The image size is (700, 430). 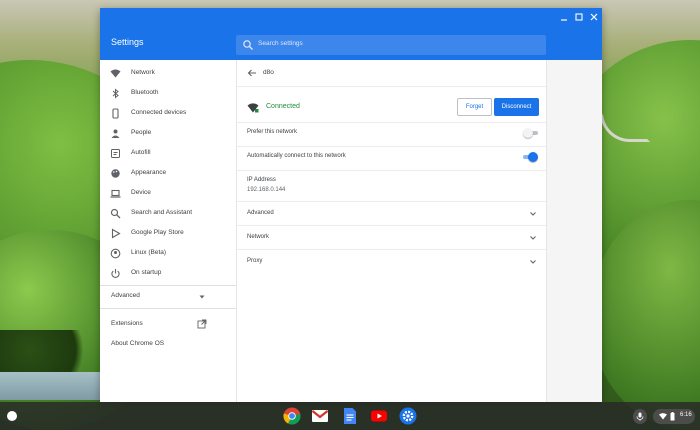 What do you see at coordinates (391, 237) in the screenshot?
I see `network-section-row: Network` at bounding box center [391, 237].